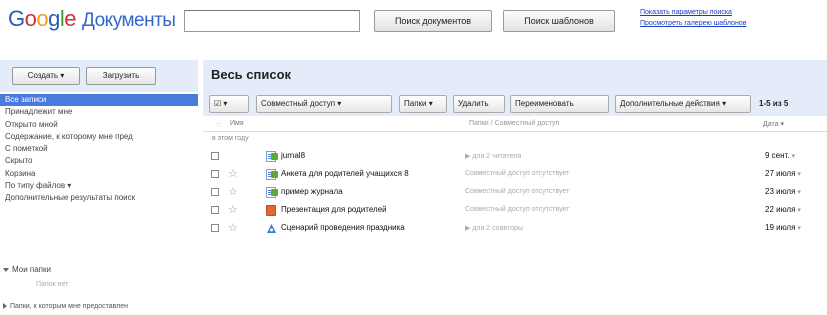 Image resolution: width=827 pixels, height=315 pixels. Describe the element at coordinates (99, 174) in the screenshot. I see `sidebar-item-trash: Корзина` at that location.